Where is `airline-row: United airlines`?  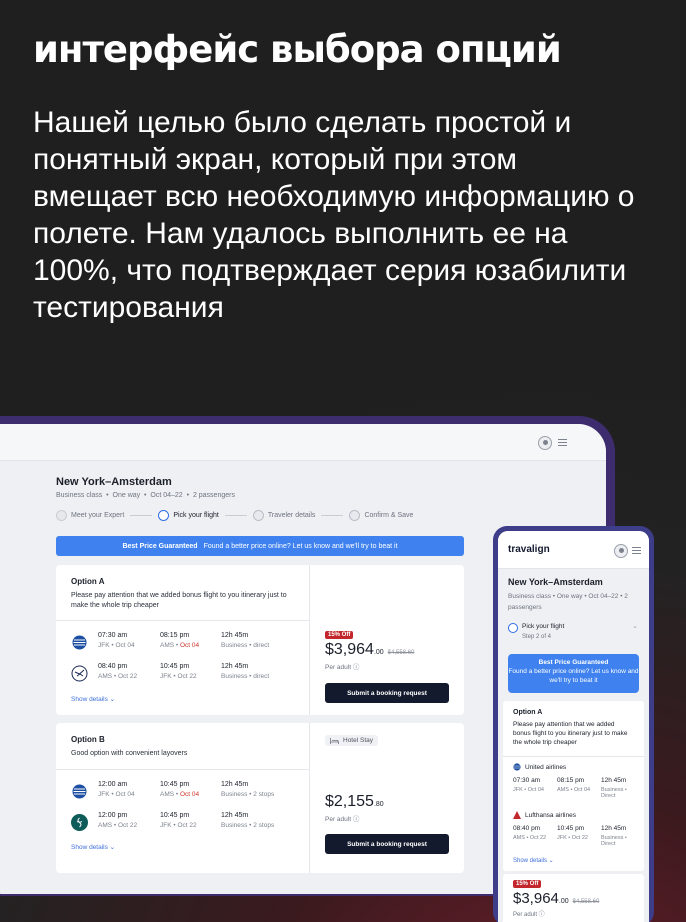
airline-row: United airlines is located at coordinates (539, 767).